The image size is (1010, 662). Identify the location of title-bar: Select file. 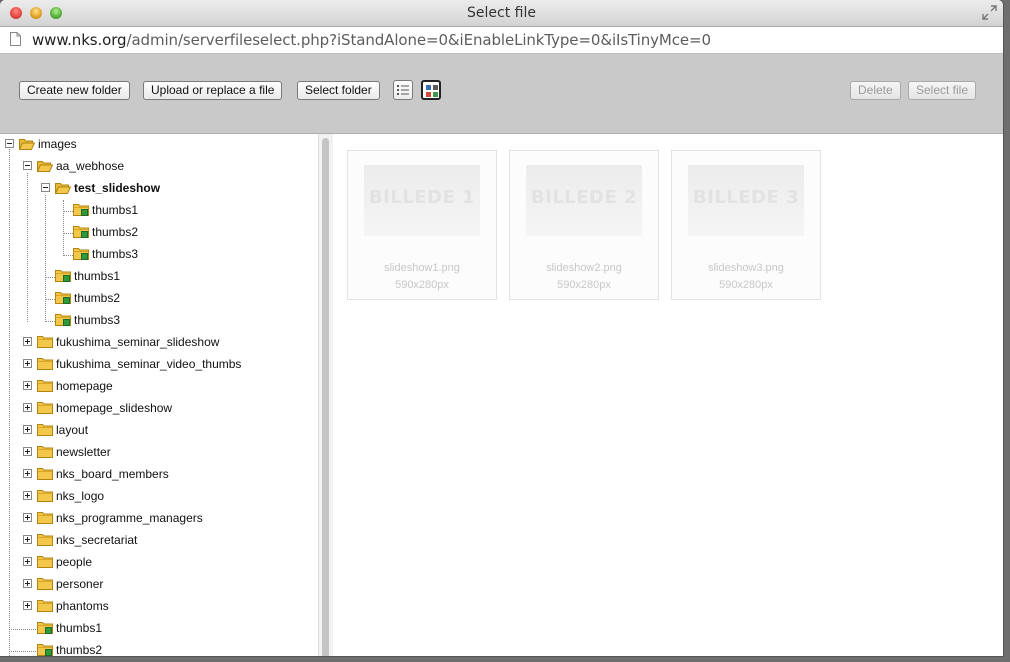
(501, 13).